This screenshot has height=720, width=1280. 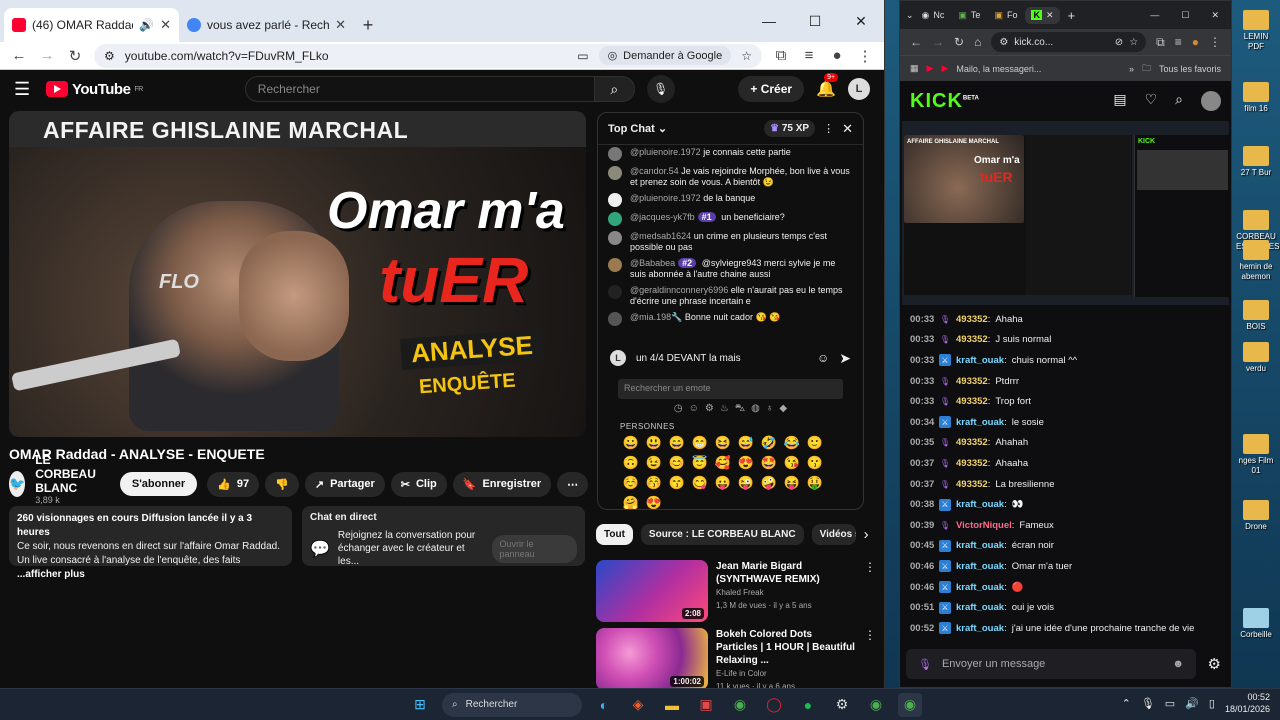 What do you see at coordinates (792, 442) in the screenshot?
I see `emoji-button: 😂` at bounding box center [792, 442].